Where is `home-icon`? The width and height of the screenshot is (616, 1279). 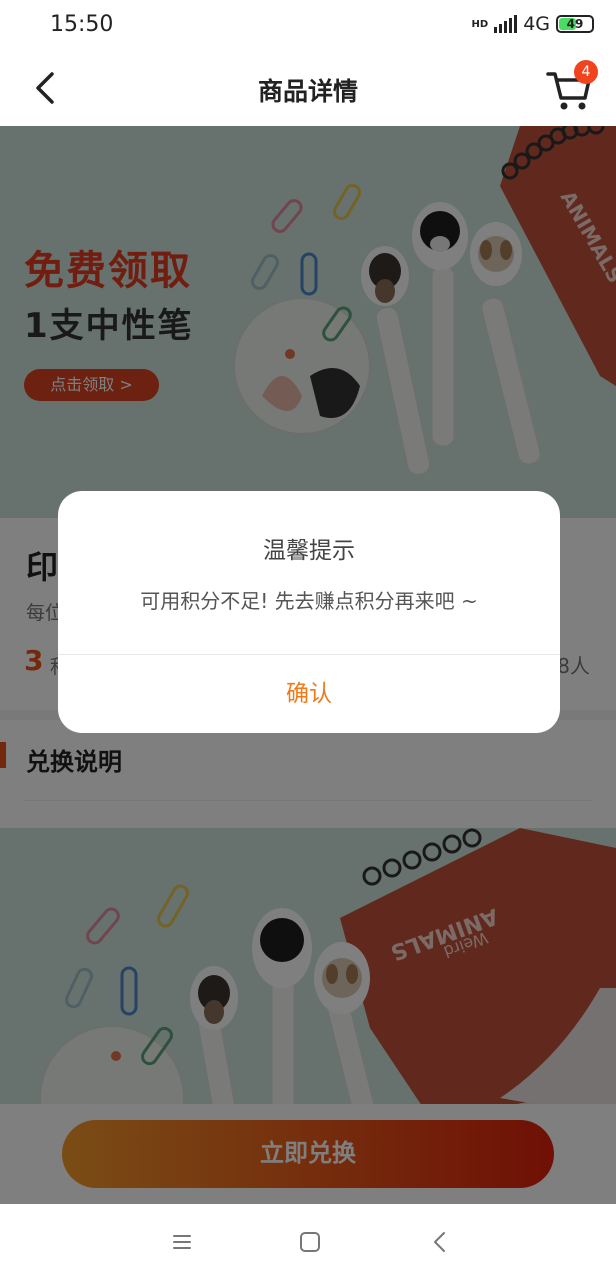 home-icon is located at coordinates (310, 1242).